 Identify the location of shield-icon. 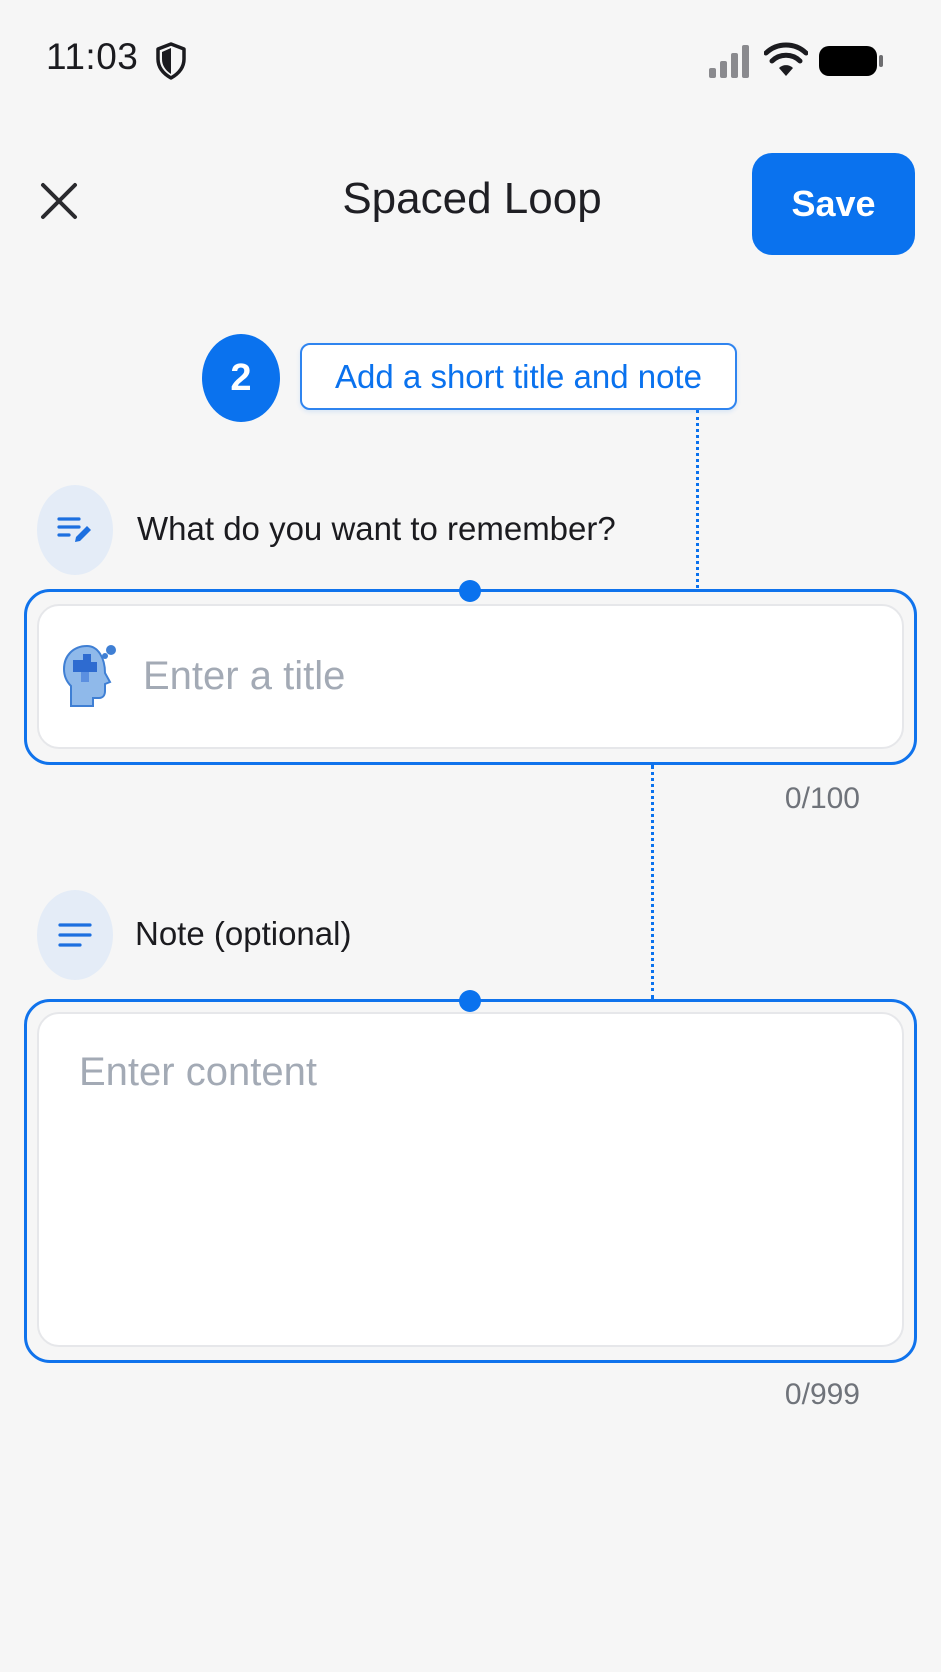
(171, 61).